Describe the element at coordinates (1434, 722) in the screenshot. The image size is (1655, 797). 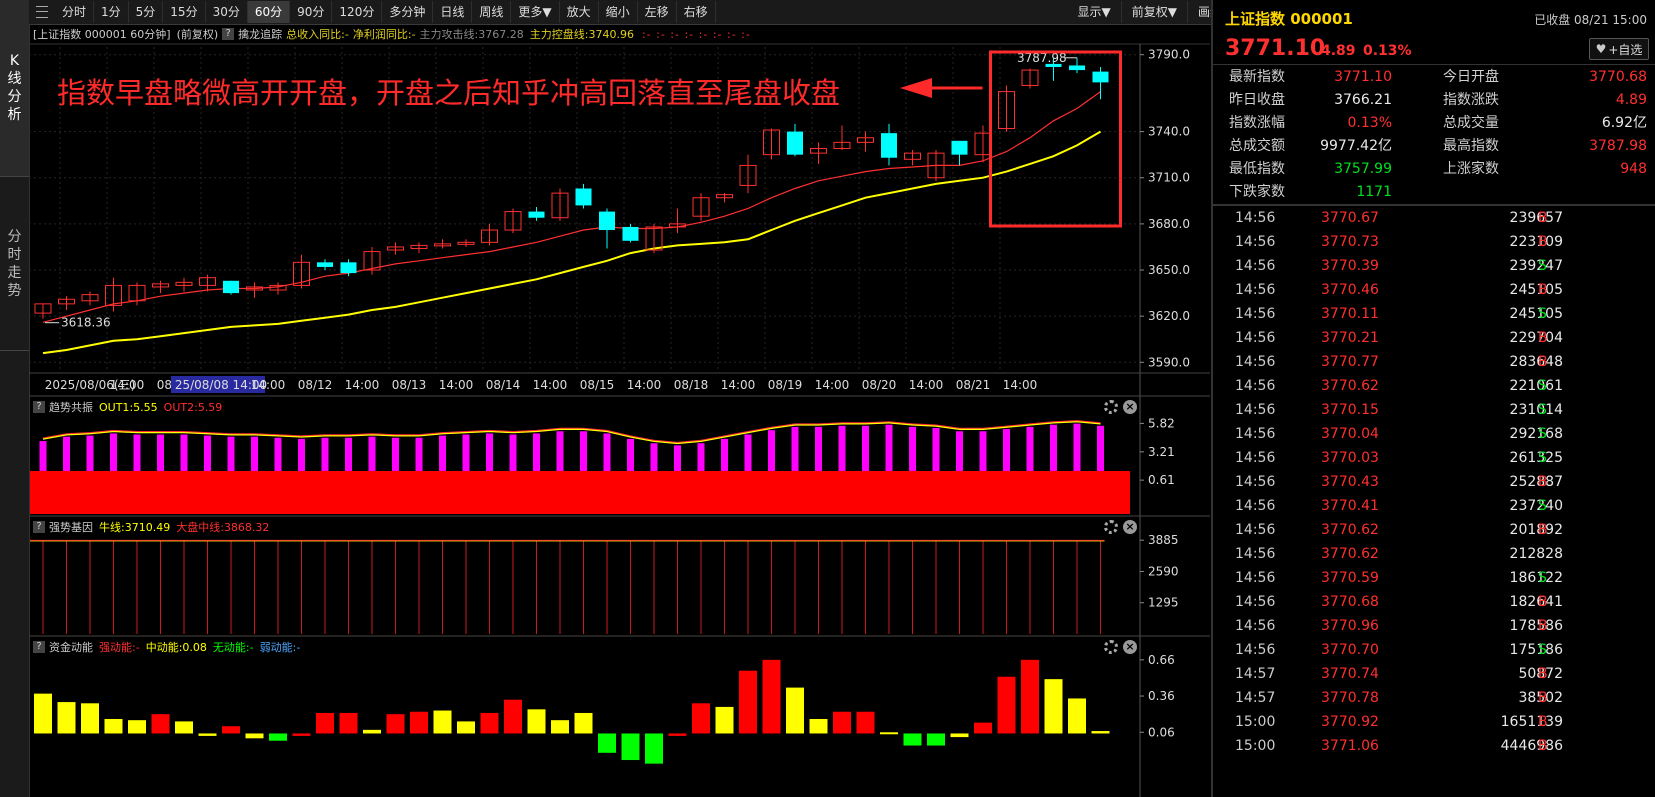
I see `trade-row: 15:00 3770.92 1651139 B` at that location.